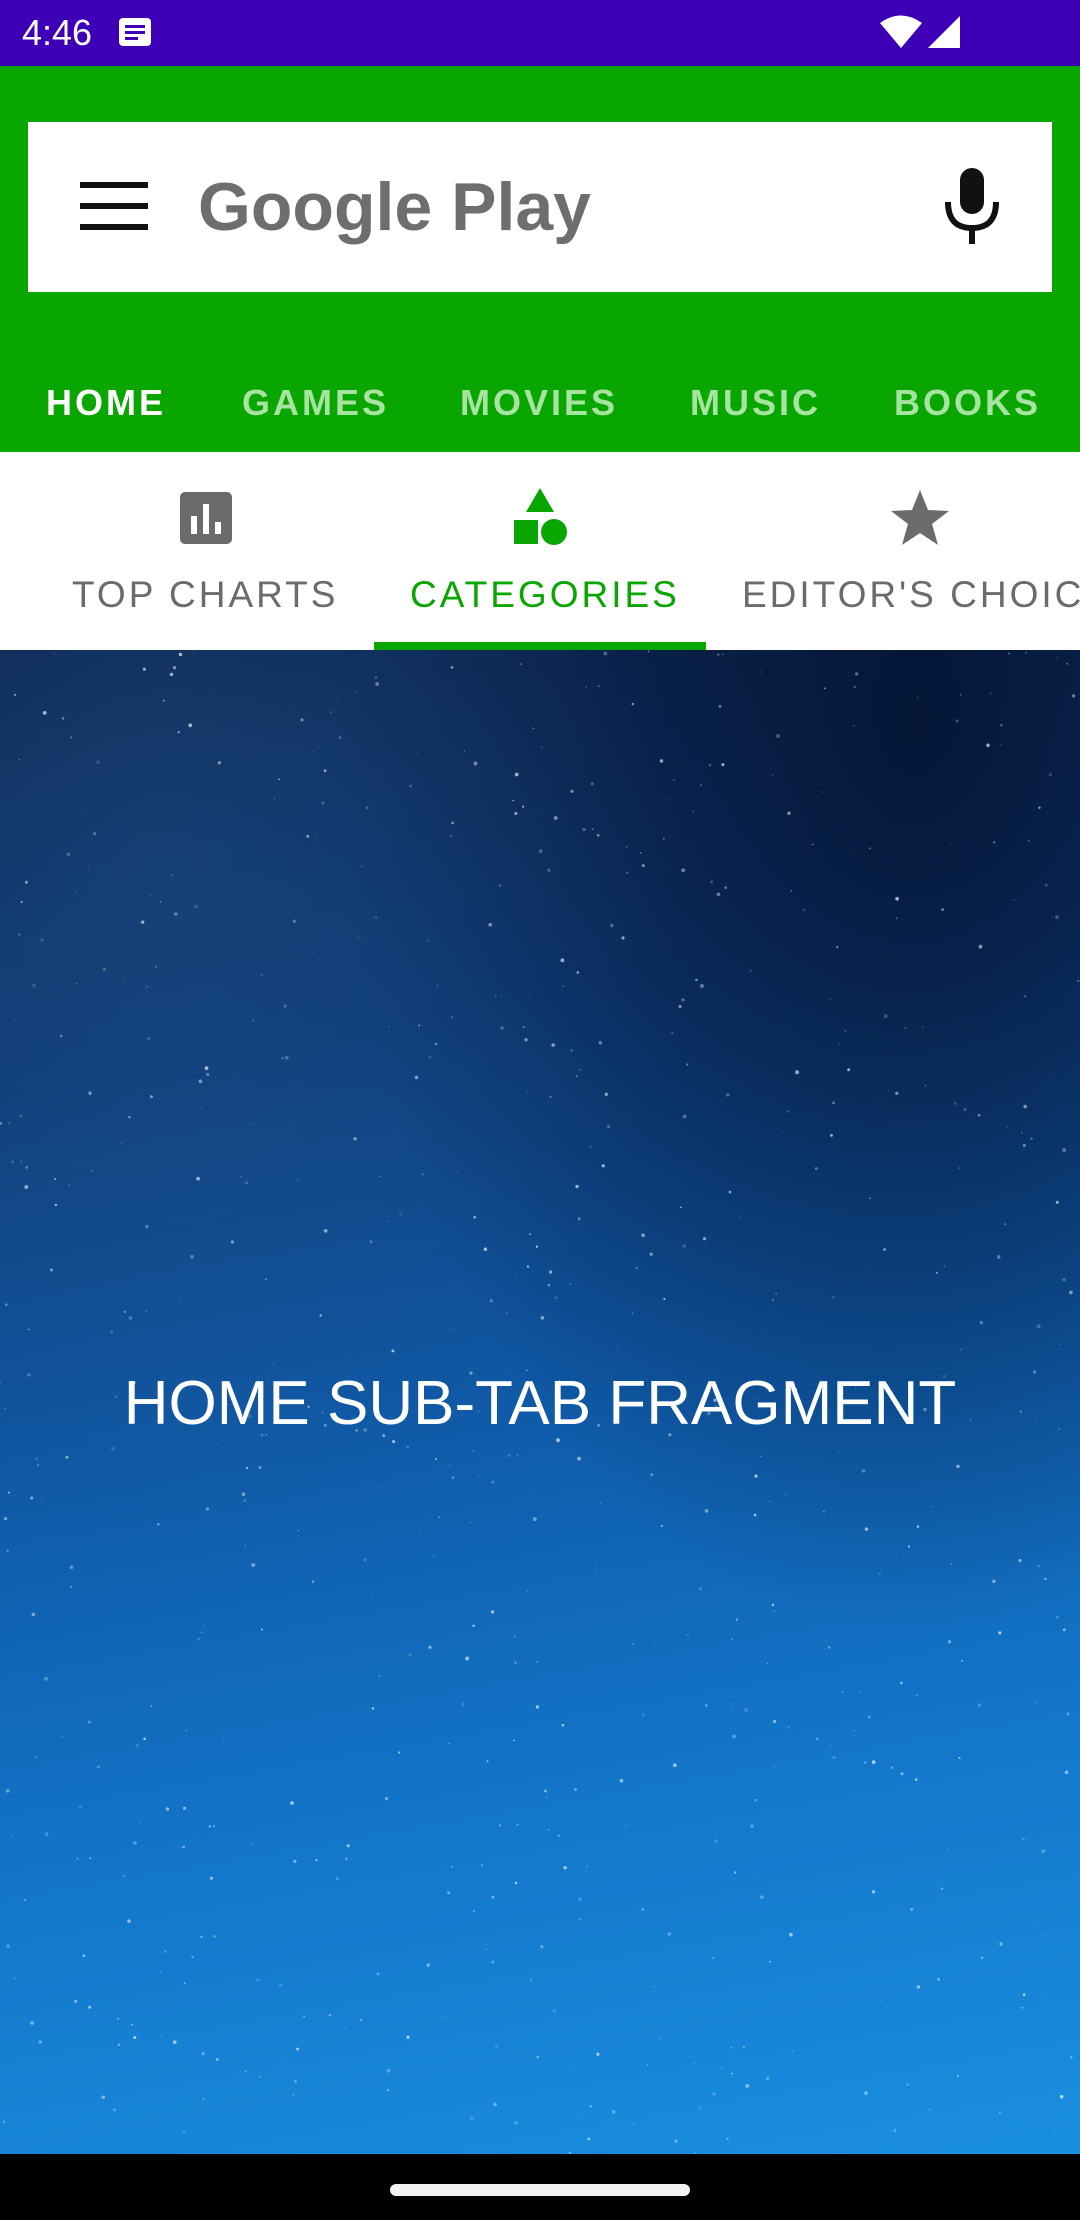  Describe the element at coordinates (972, 207) in the screenshot. I see `mic-icon` at that location.